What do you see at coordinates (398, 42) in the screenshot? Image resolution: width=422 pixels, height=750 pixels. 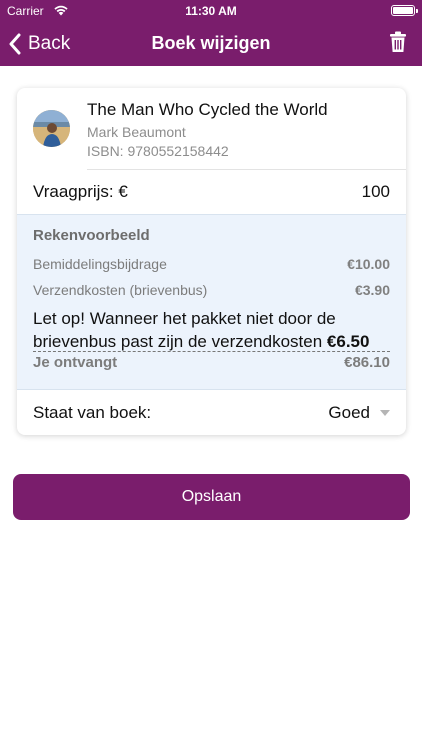 I see `trash-icon` at bounding box center [398, 42].